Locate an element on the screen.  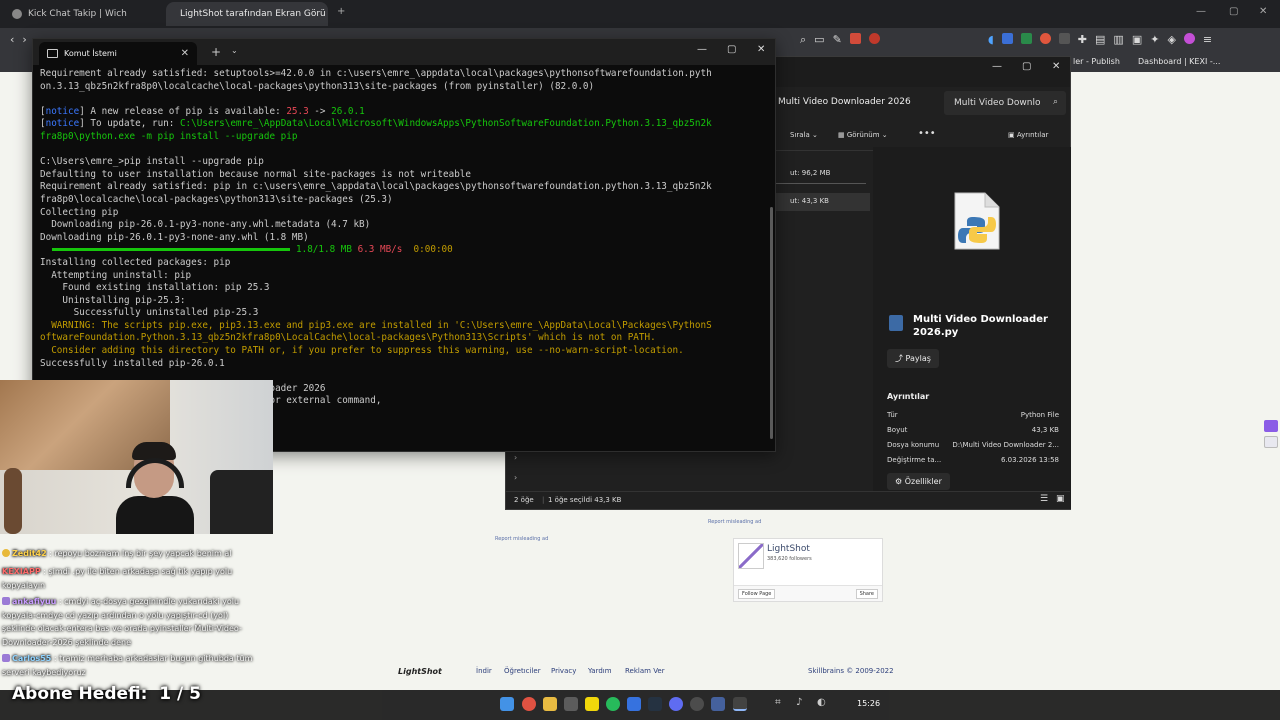
start-icon is located at coordinates (507, 704).